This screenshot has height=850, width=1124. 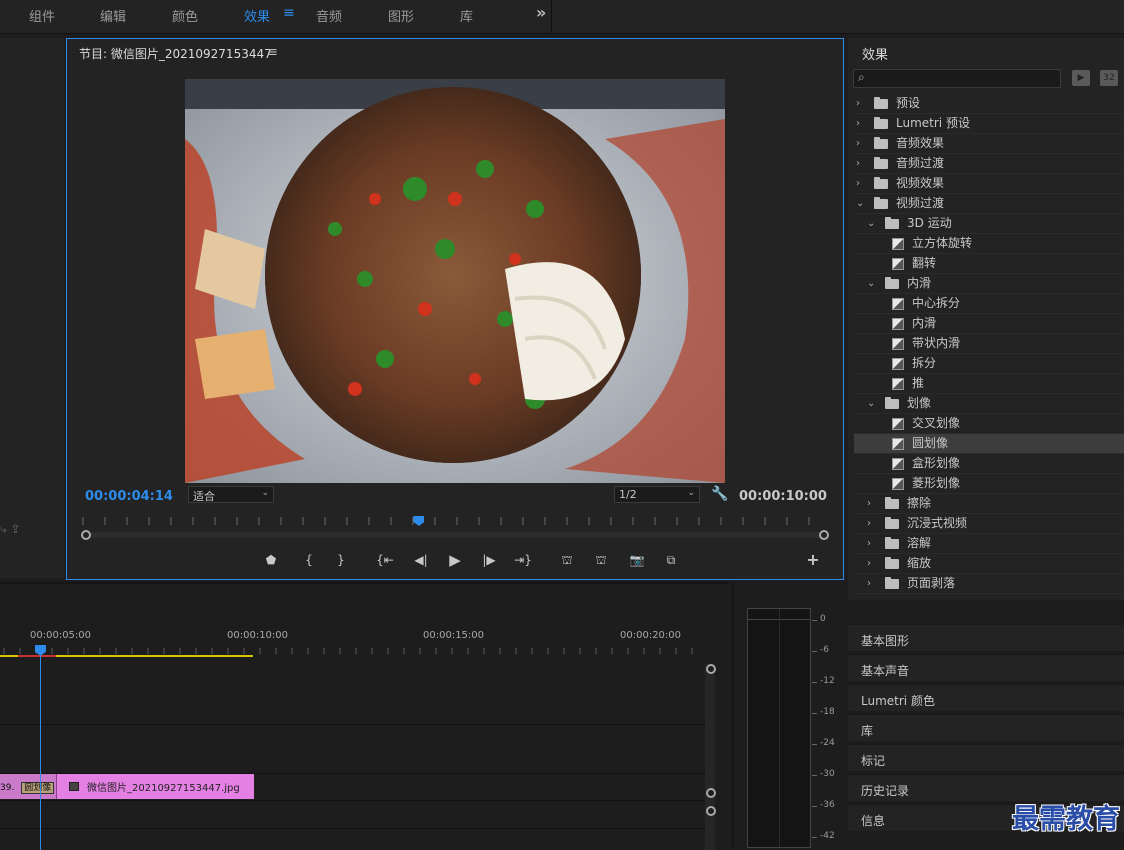 What do you see at coordinates (329, 15) in the screenshot?
I see `workspace-tab-audio: 音频` at bounding box center [329, 15].